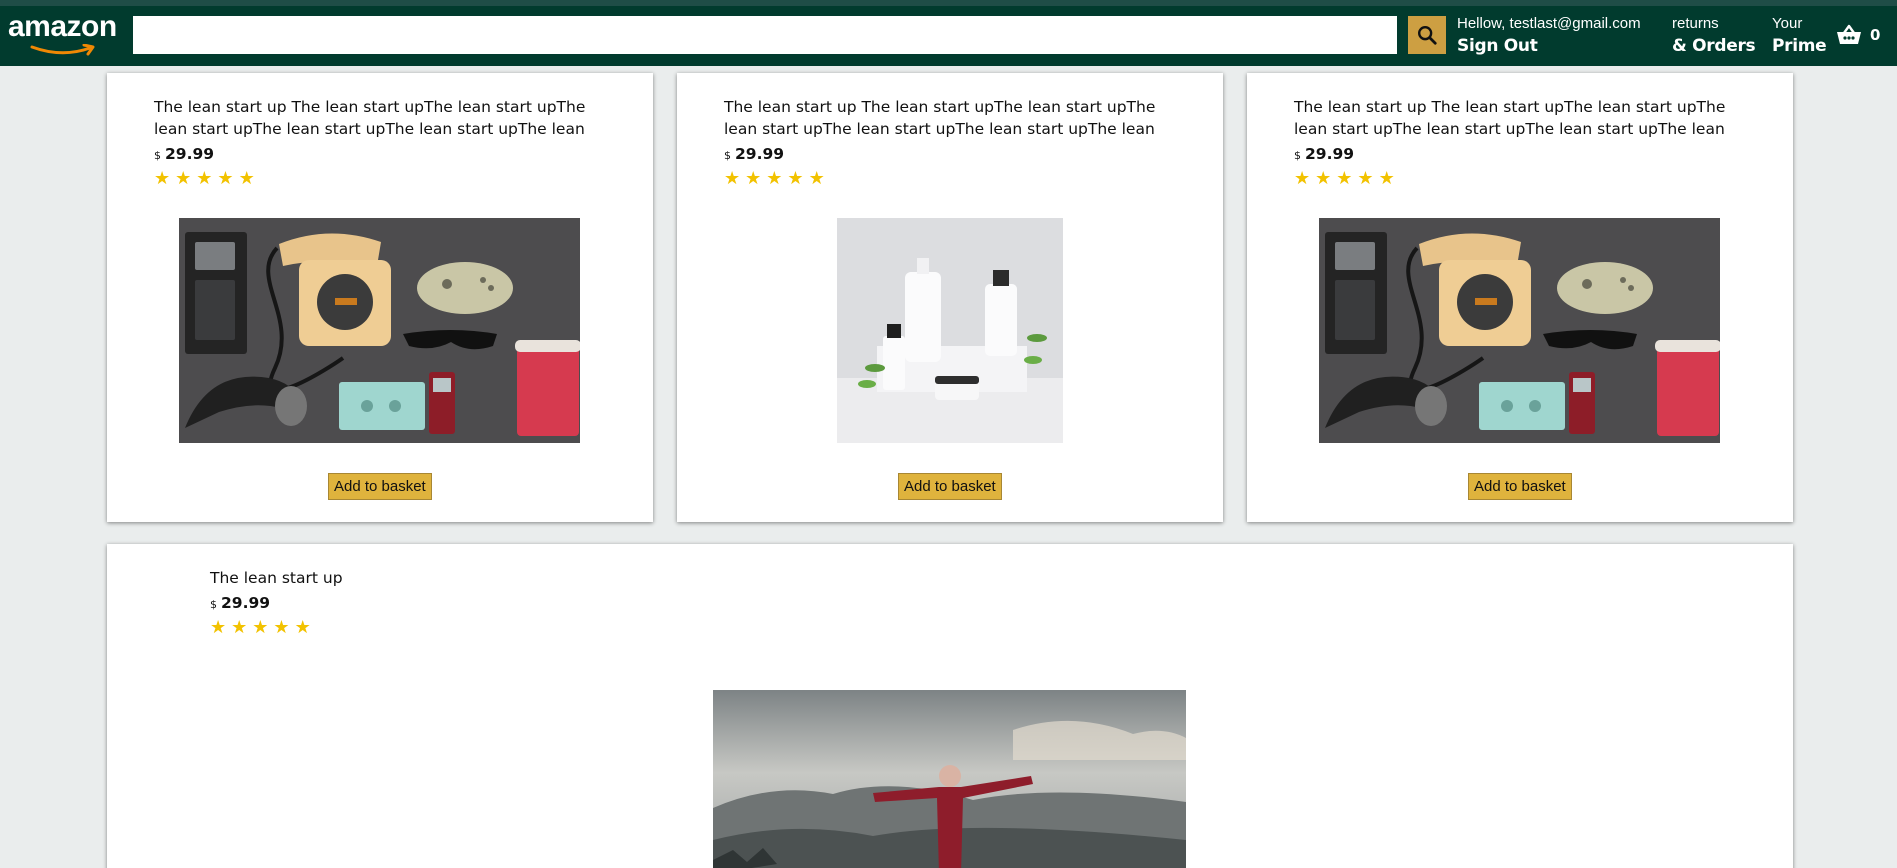 The width and height of the screenshot is (1897, 868). I want to click on search-button, so click(1427, 35).